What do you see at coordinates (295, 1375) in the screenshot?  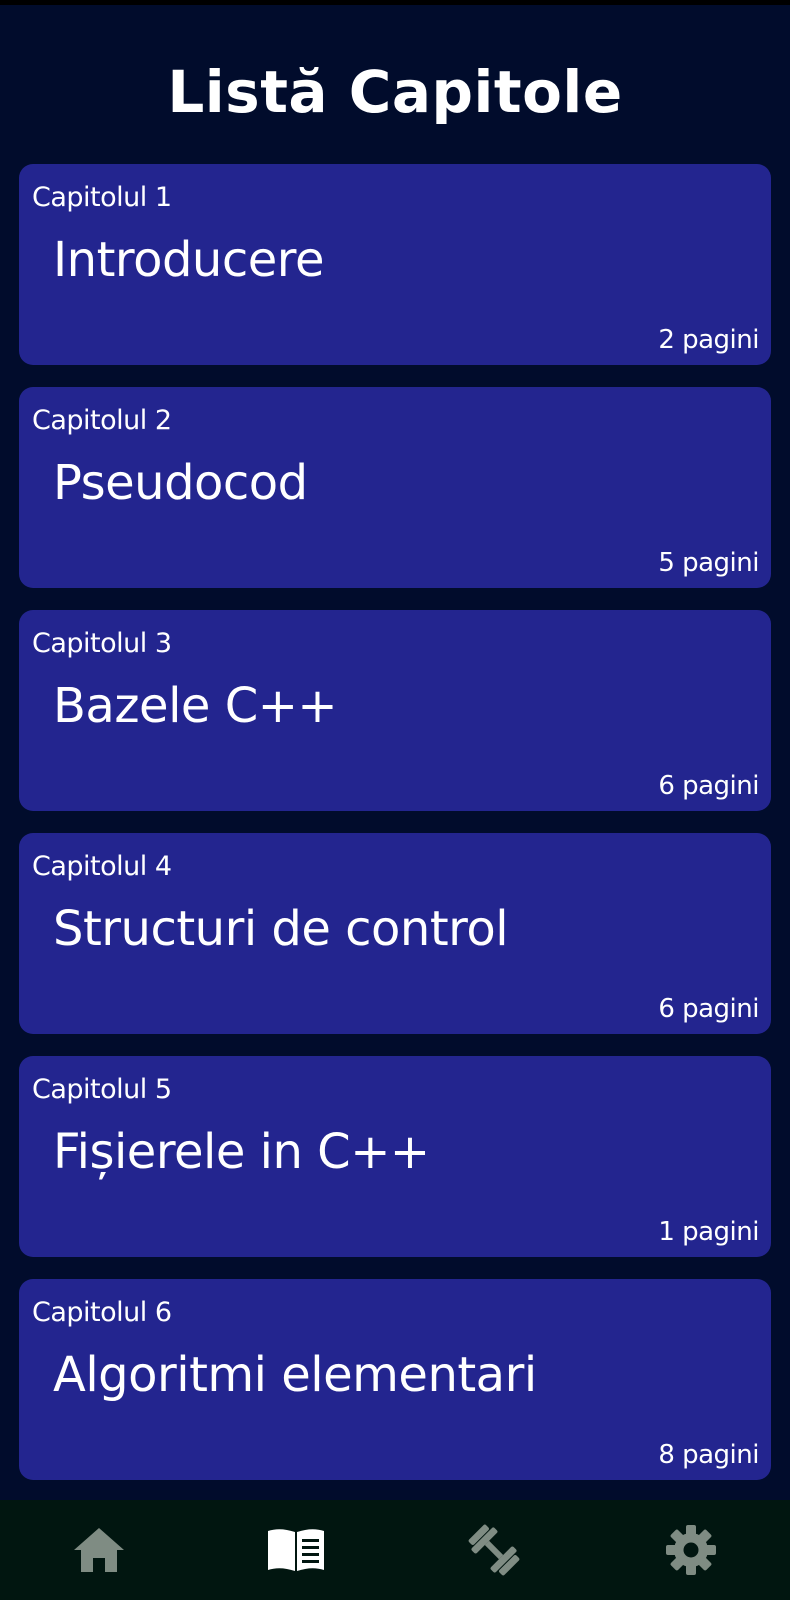 I see `chapter-title: Algoritmi elementari` at bounding box center [295, 1375].